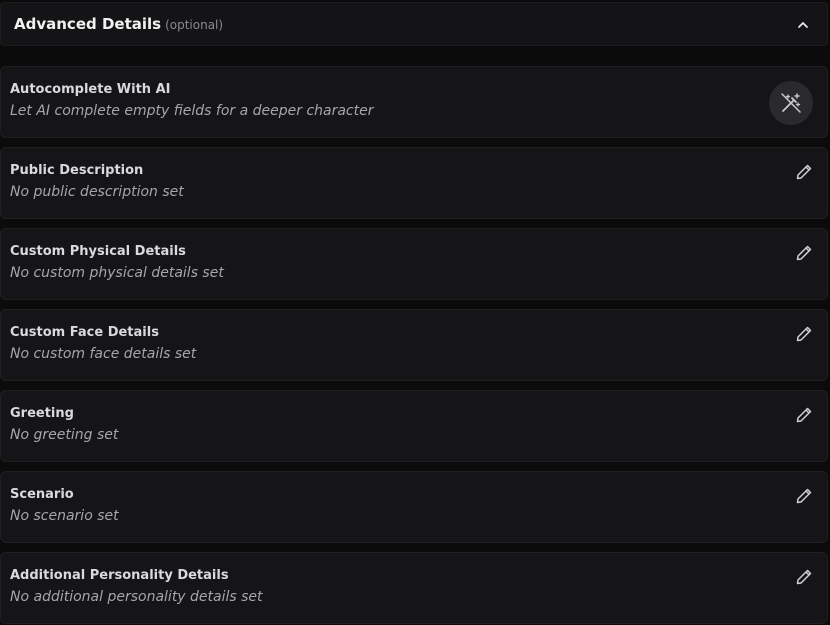 The width and height of the screenshot is (830, 625). Describe the element at coordinates (117, 273) in the screenshot. I see `field-value: No custom physical details set` at that location.